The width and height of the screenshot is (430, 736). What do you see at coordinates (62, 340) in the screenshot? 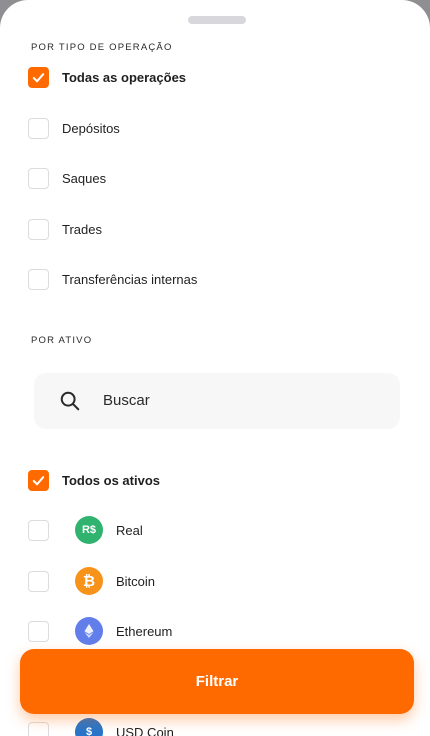
I see `asset-section-title: POR ATIVO` at bounding box center [62, 340].